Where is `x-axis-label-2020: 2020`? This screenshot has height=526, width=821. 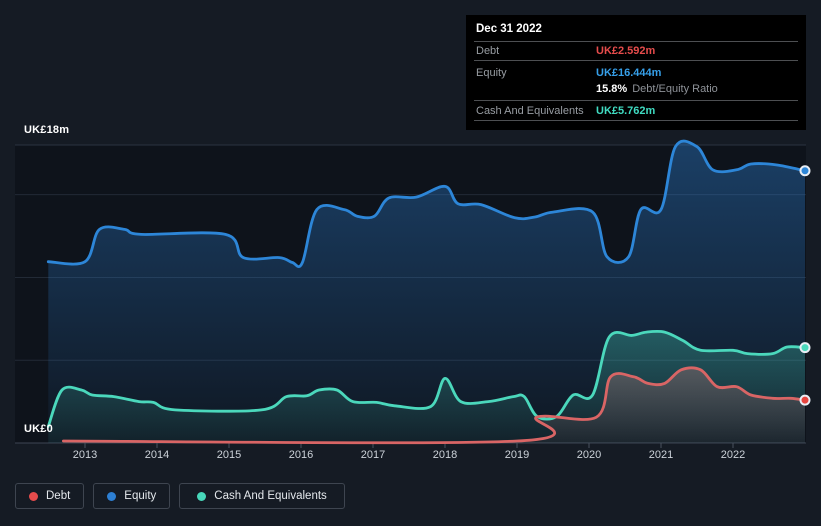 x-axis-label-2020: 2020 is located at coordinates (589, 455).